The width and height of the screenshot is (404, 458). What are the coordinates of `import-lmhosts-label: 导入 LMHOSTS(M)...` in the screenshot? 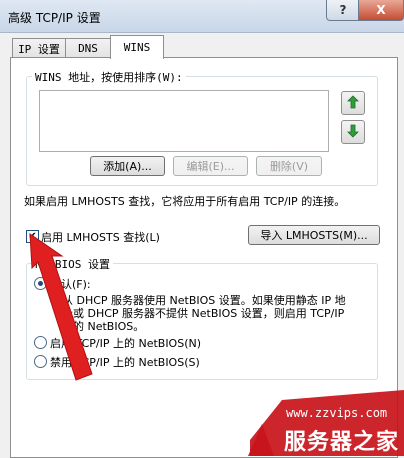 It's located at (314, 235).